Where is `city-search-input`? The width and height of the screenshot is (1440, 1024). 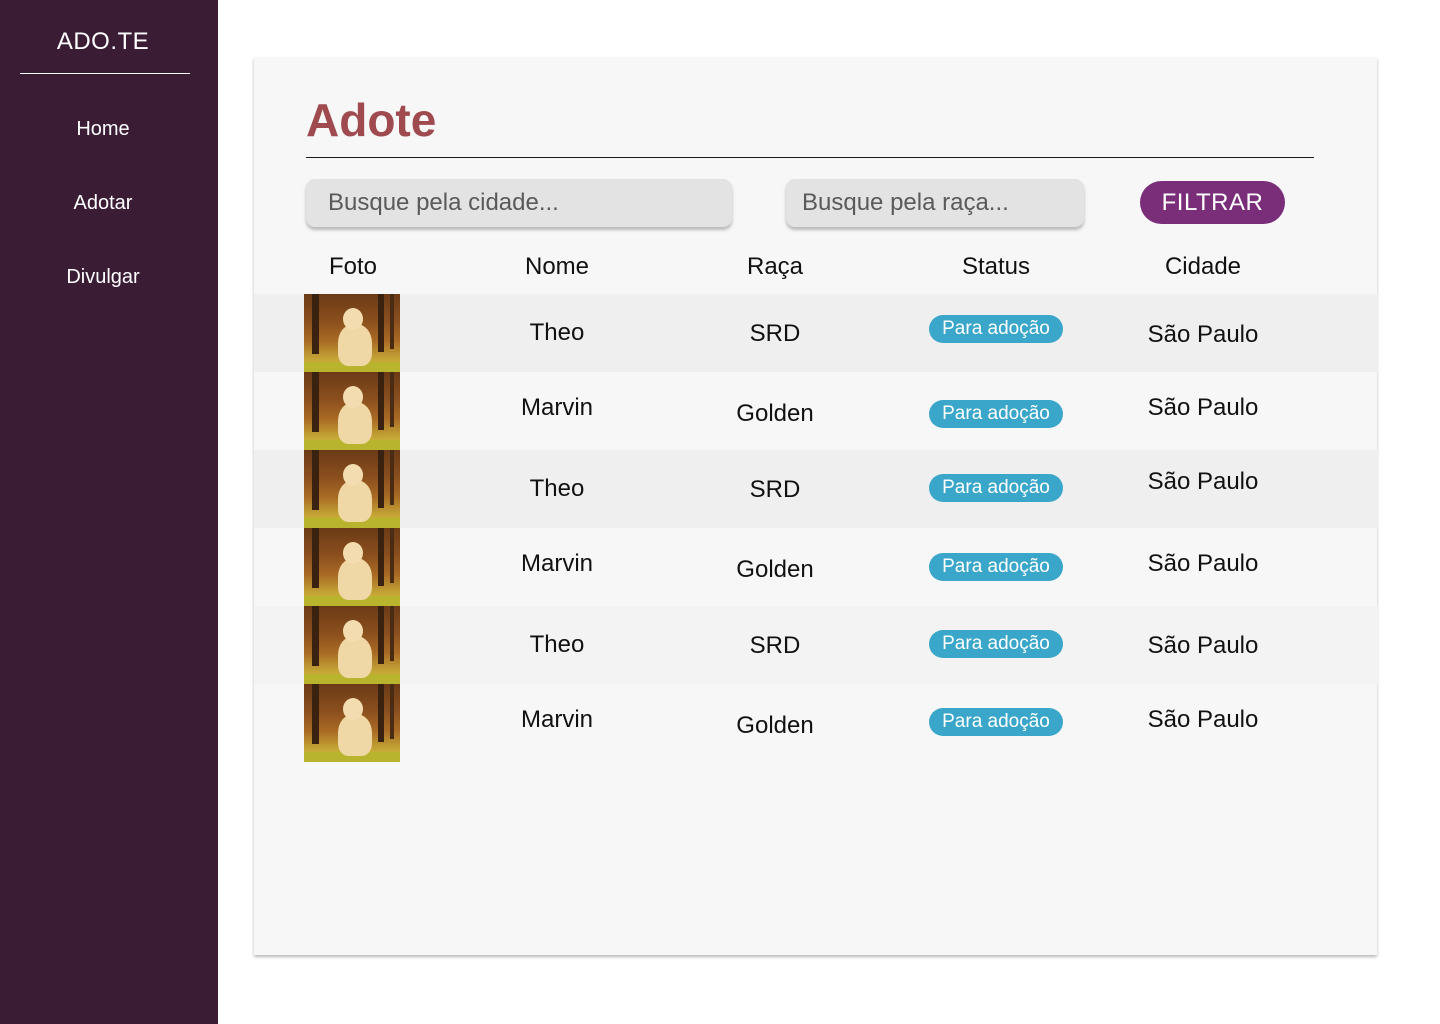
city-search-input is located at coordinates (519, 203).